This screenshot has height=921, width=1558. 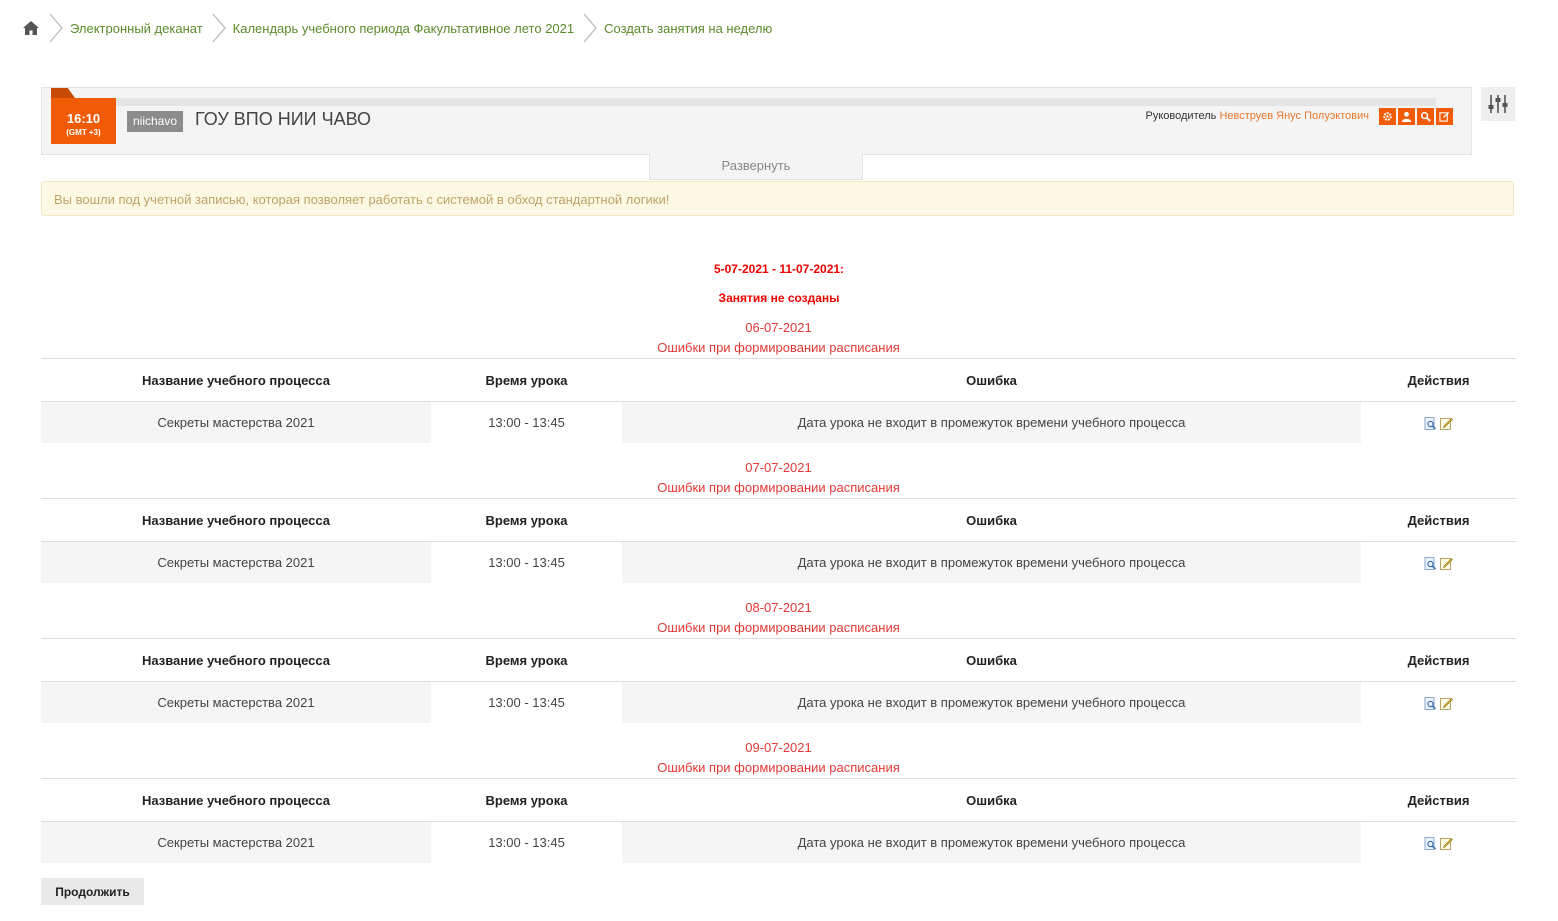 What do you see at coordinates (778, 607) in the screenshot?
I see `day-date: 08-07-2021` at bounding box center [778, 607].